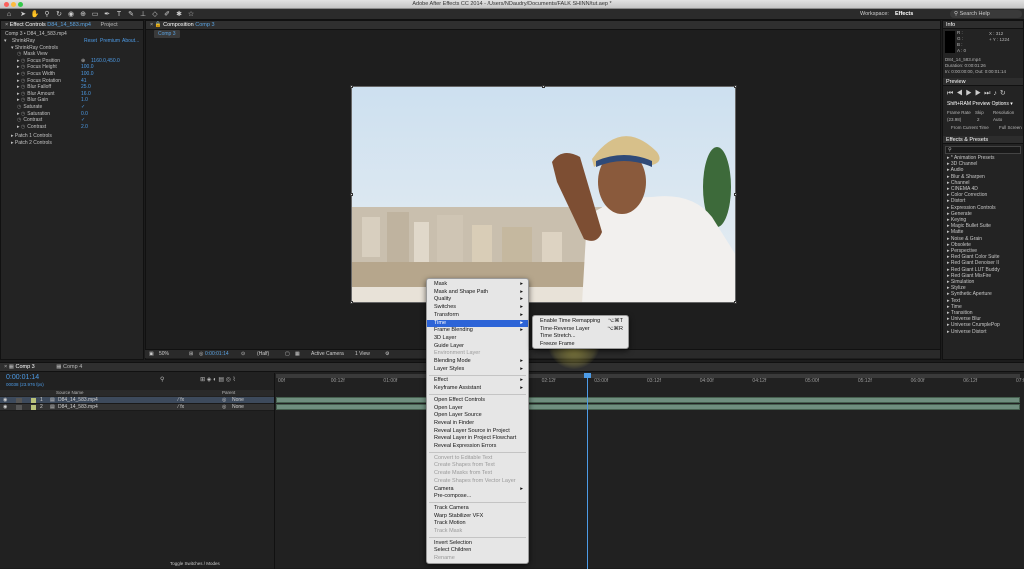  I want to click on effect-parameter-row: ▸ ◷ Blur Amount 16.0, so click(80, 94).